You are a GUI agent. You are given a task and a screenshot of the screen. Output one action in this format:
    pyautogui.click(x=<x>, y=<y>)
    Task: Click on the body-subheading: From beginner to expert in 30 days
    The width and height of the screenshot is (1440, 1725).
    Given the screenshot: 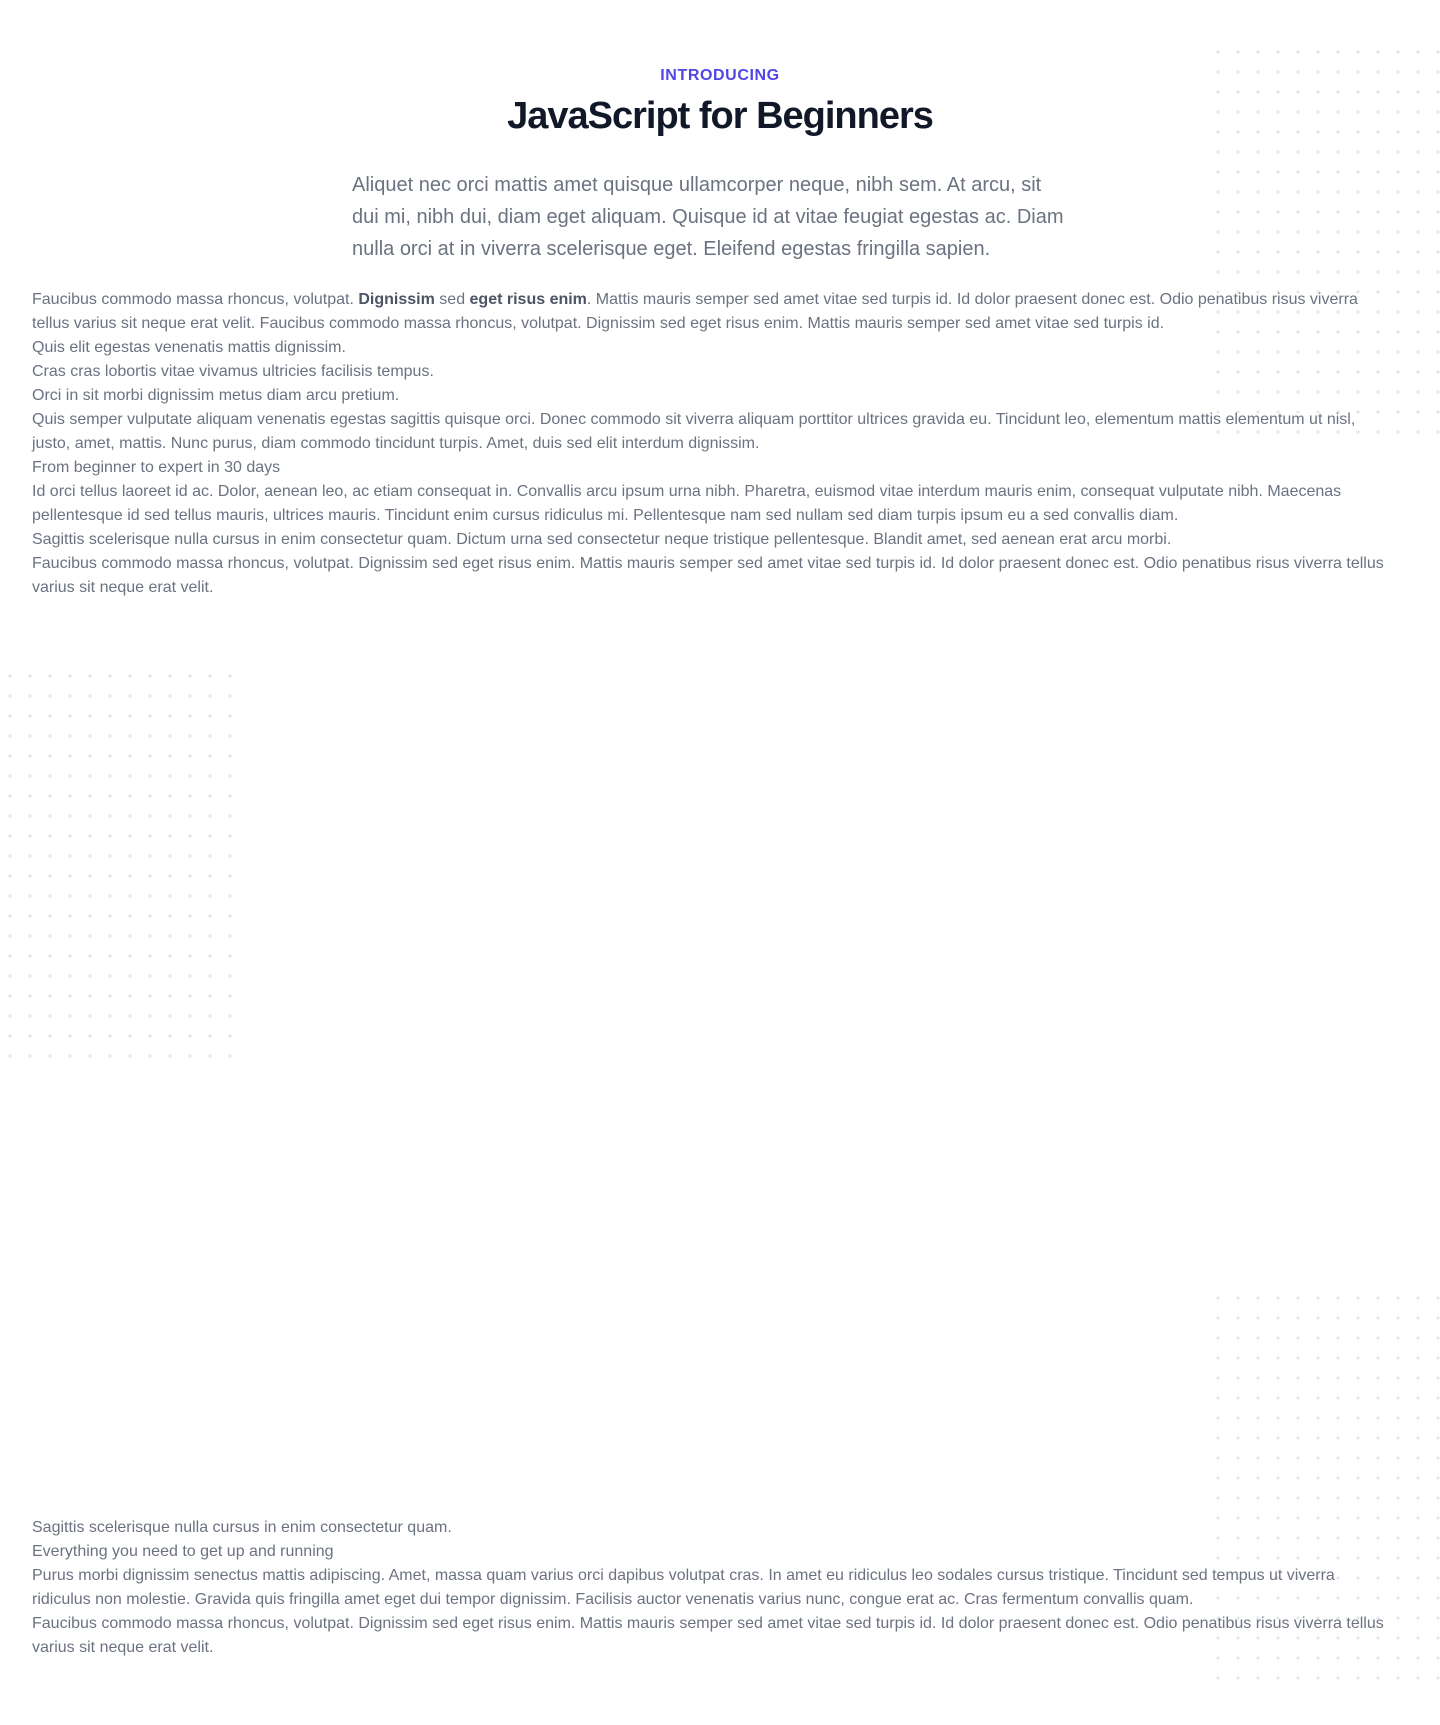 What is the action you would take?
    pyautogui.click(x=156, y=467)
    